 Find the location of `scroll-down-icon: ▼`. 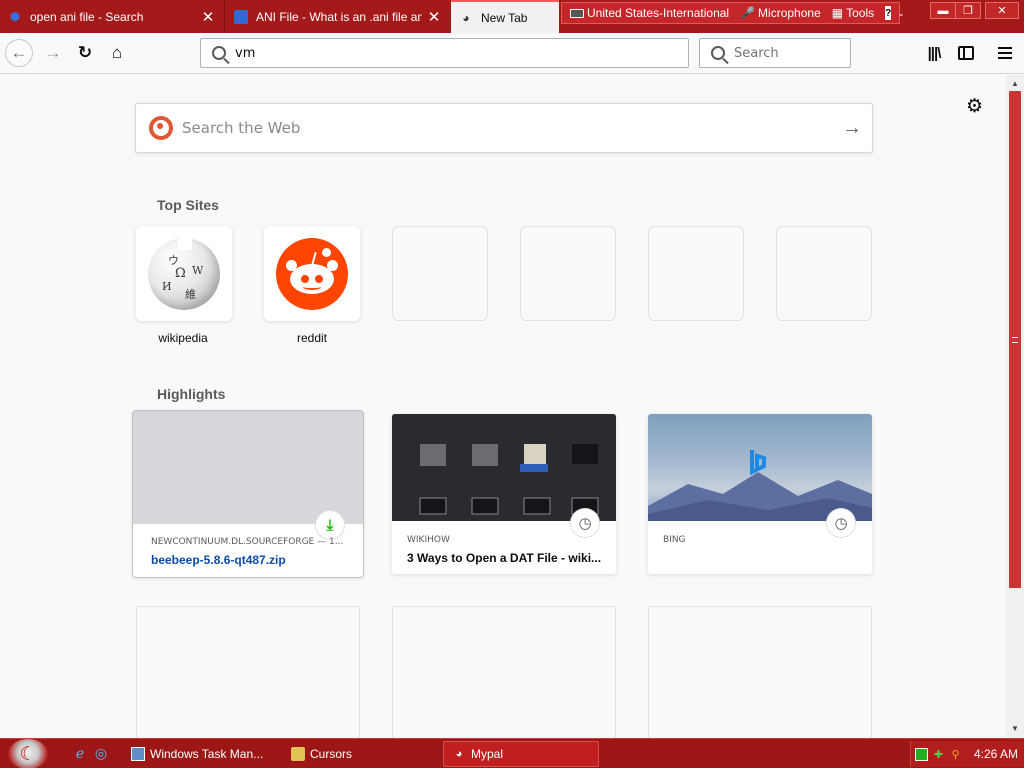

scroll-down-icon: ▼ is located at coordinates (1015, 728).